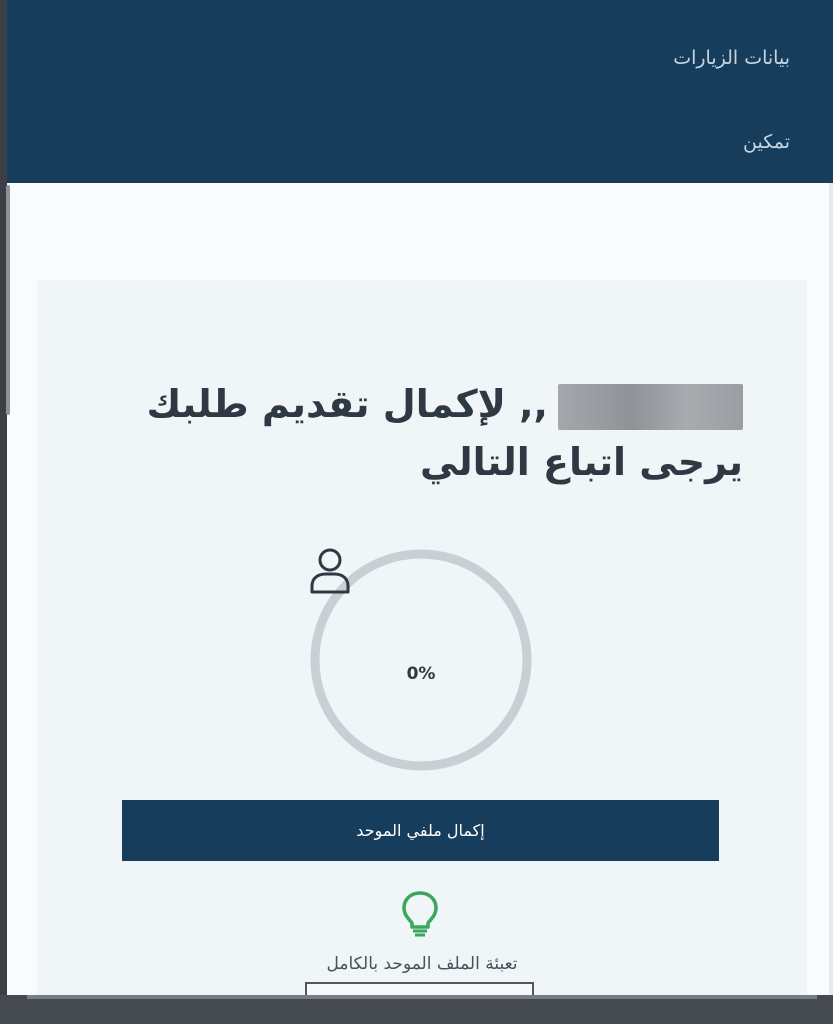 This screenshot has height=1024, width=833. What do you see at coordinates (420, 830) in the screenshot?
I see `complete-profile-button: إكمال ملفي الموحد` at bounding box center [420, 830].